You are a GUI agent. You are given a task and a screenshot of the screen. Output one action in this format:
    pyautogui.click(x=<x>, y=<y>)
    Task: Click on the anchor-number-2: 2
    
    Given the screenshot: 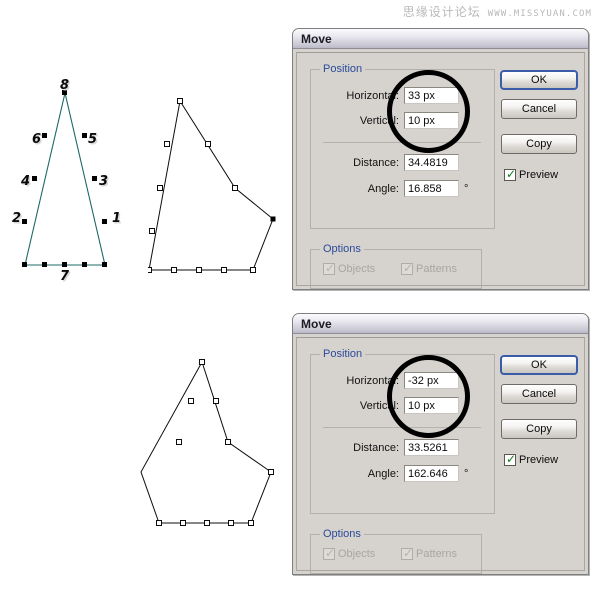 What is the action you would take?
    pyautogui.click(x=17, y=218)
    